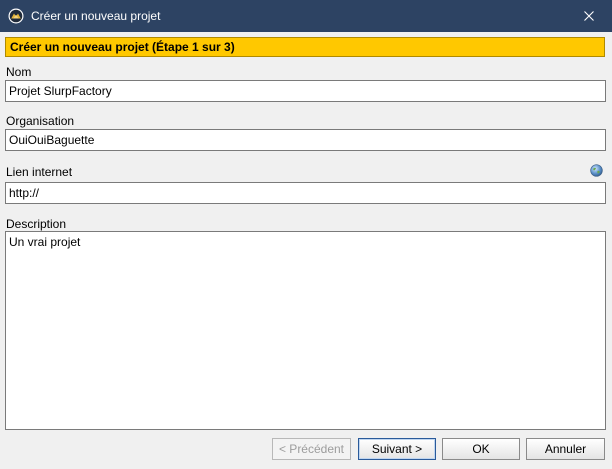 The width and height of the screenshot is (612, 469). What do you see at coordinates (305, 140) in the screenshot?
I see `organization-field` at bounding box center [305, 140].